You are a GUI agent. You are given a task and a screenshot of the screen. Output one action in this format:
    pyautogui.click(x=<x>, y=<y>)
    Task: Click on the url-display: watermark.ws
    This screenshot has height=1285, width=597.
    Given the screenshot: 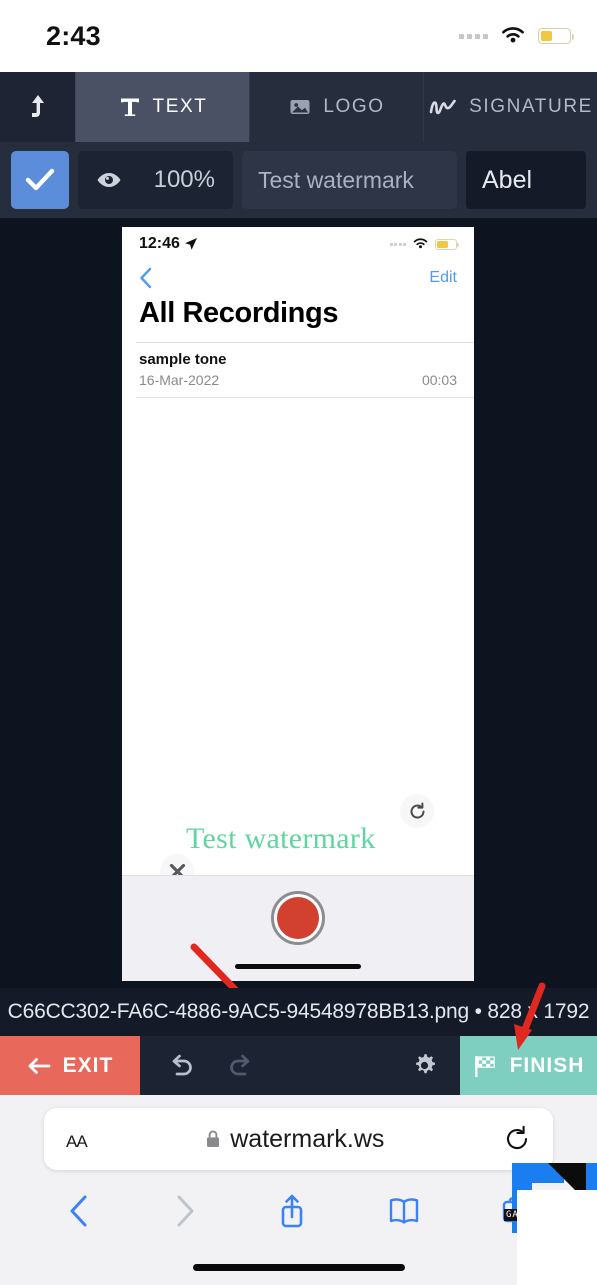 What is the action you would take?
    pyautogui.click(x=295, y=1139)
    